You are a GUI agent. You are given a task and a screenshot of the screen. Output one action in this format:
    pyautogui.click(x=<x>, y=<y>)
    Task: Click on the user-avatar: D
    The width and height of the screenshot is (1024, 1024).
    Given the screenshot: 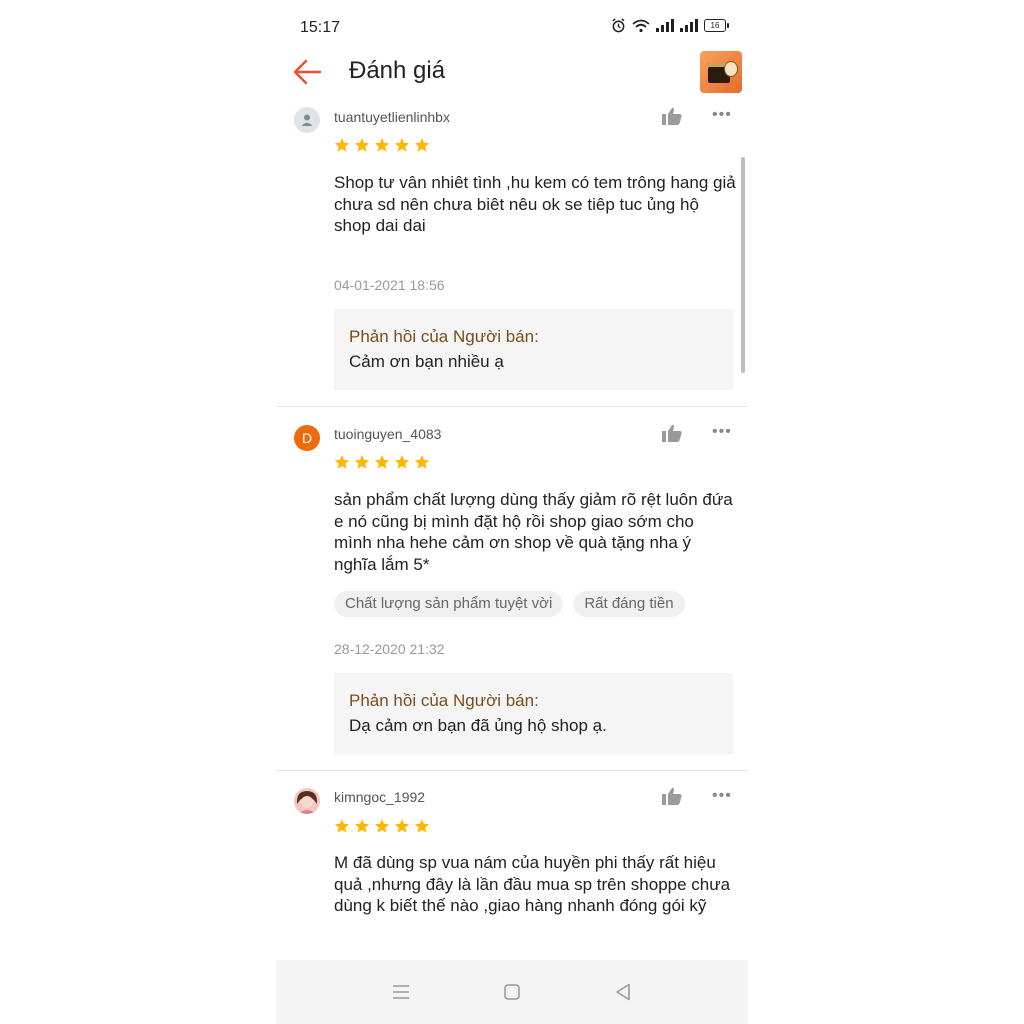 What is the action you would take?
    pyautogui.click(x=307, y=438)
    